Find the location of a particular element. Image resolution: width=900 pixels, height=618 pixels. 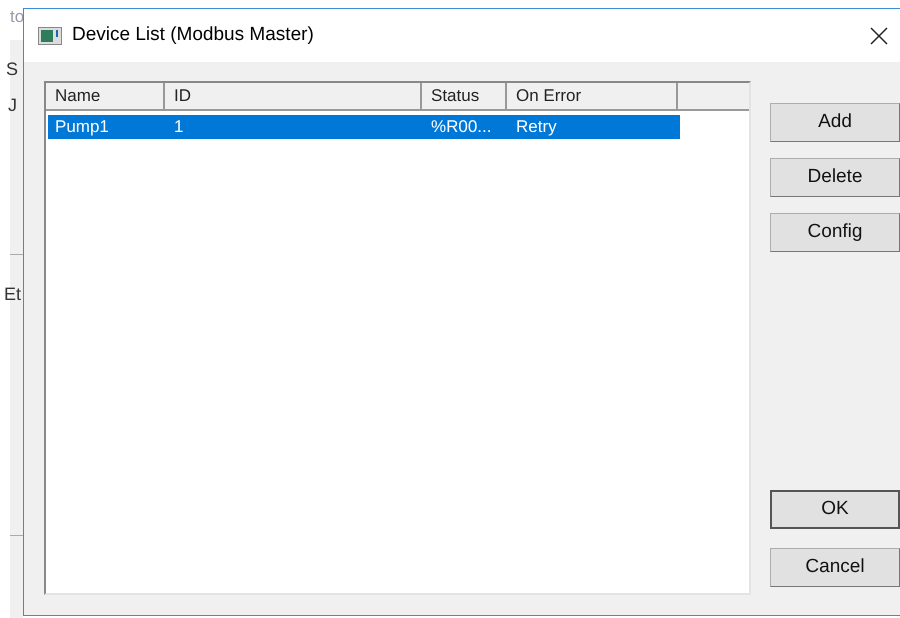

table-cell-text: Retry is located at coordinates (536, 127).